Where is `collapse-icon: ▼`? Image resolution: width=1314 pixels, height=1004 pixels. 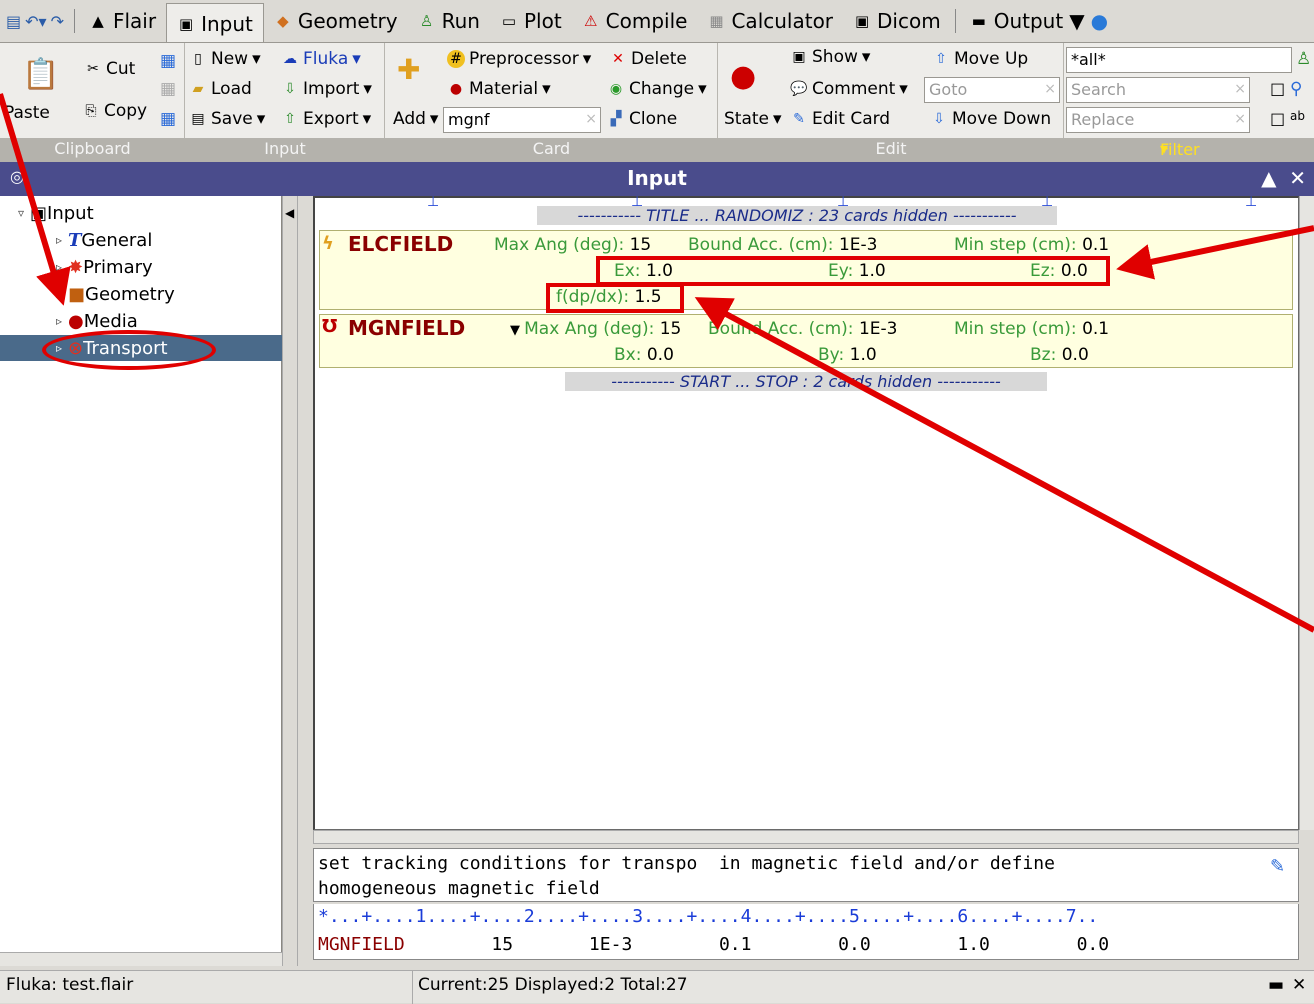
collapse-icon: ▼ is located at coordinates (517, 330).